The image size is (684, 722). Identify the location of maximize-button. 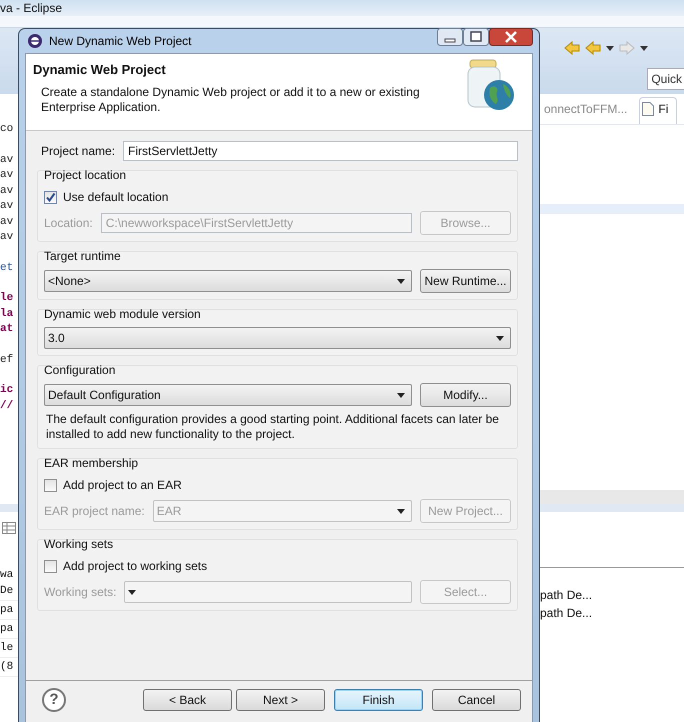
(476, 37).